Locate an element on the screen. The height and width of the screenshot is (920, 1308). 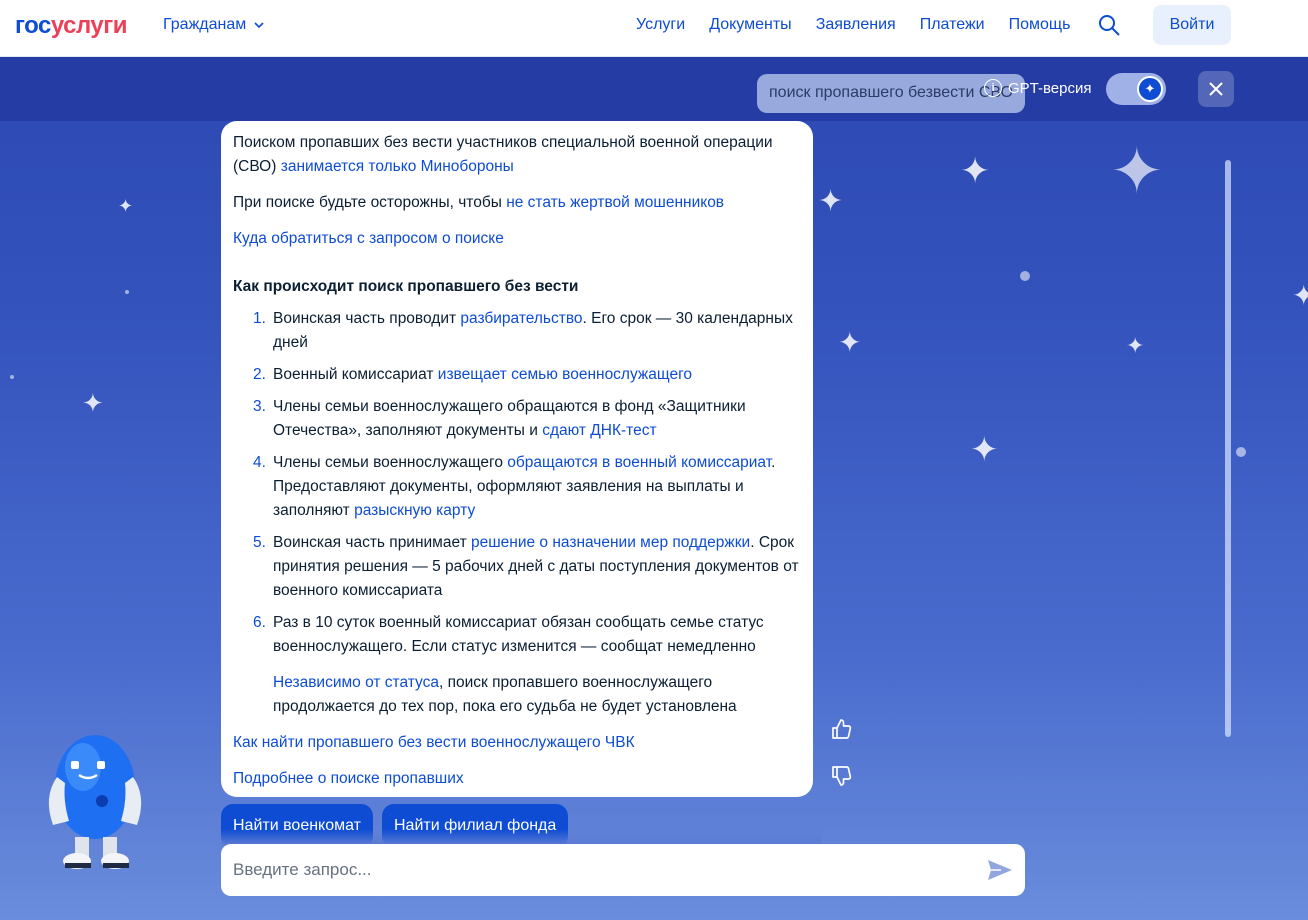
logo-part-uslugi: услуги is located at coordinates (89, 25).